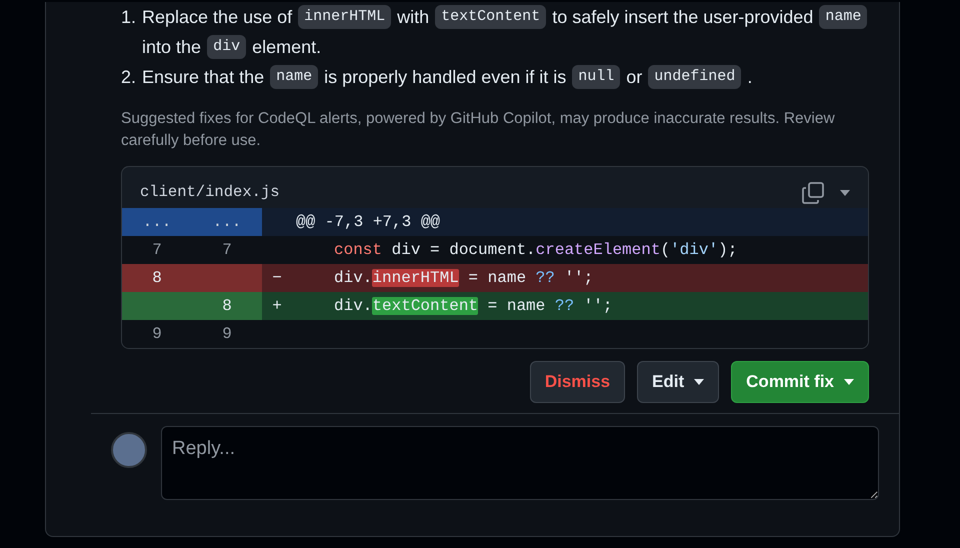 The height and width of the screenshot is (548, 960). Describe the element at coordinates (277, 279) in the screenshot. I see `diff-sign: −` at that location.